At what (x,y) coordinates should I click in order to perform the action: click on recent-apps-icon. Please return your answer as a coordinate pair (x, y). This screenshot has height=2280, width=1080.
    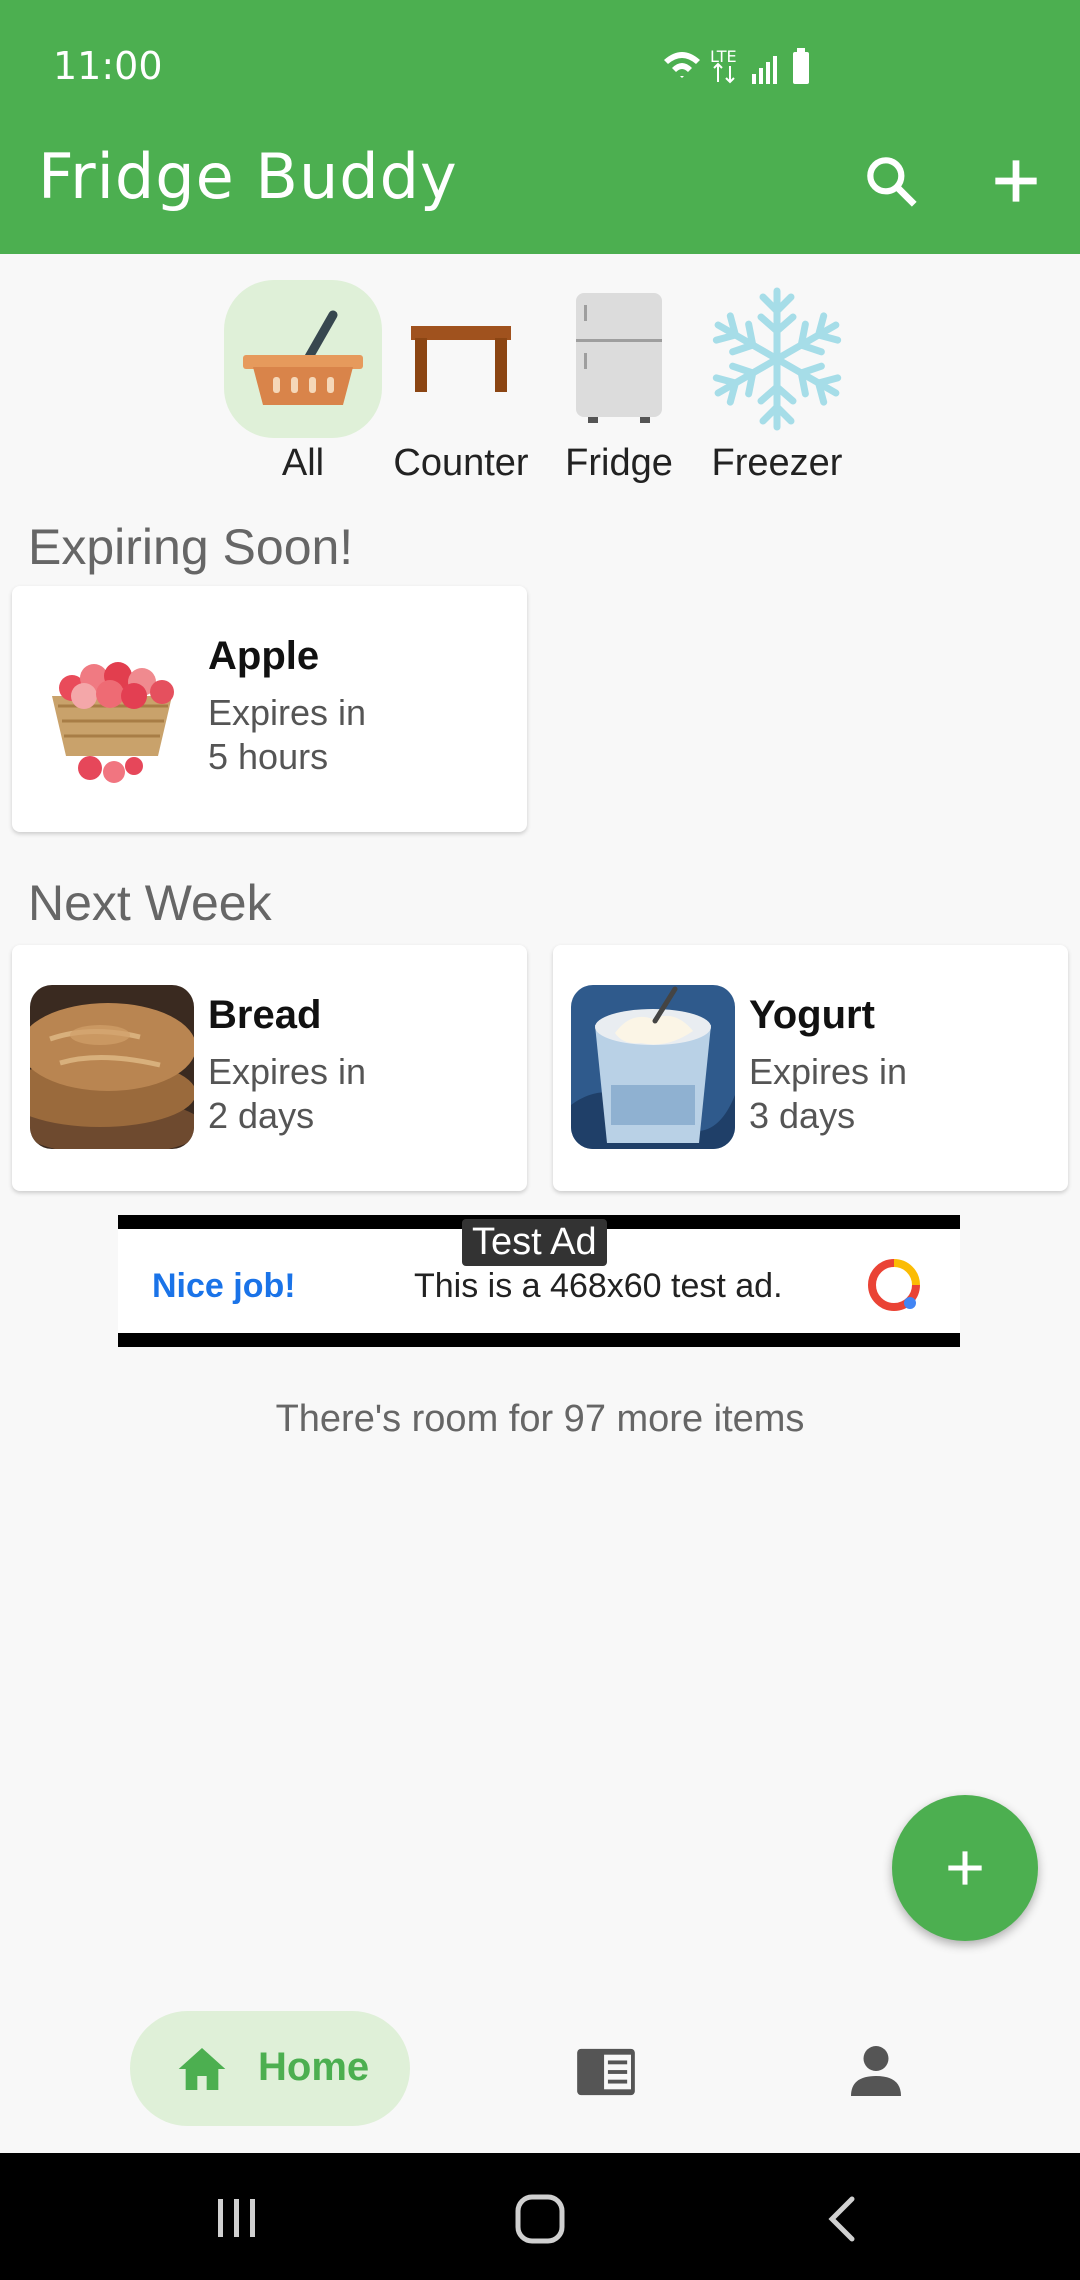
    Looking at the image, I should click on (237, 2218).